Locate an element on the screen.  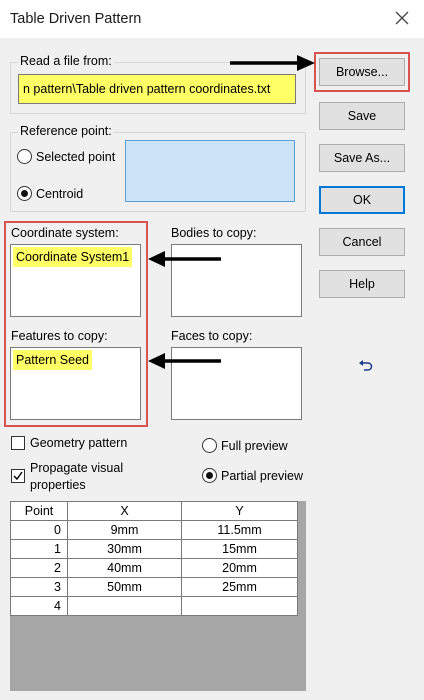
table-row: 4 is located at coordinates (154, 606).